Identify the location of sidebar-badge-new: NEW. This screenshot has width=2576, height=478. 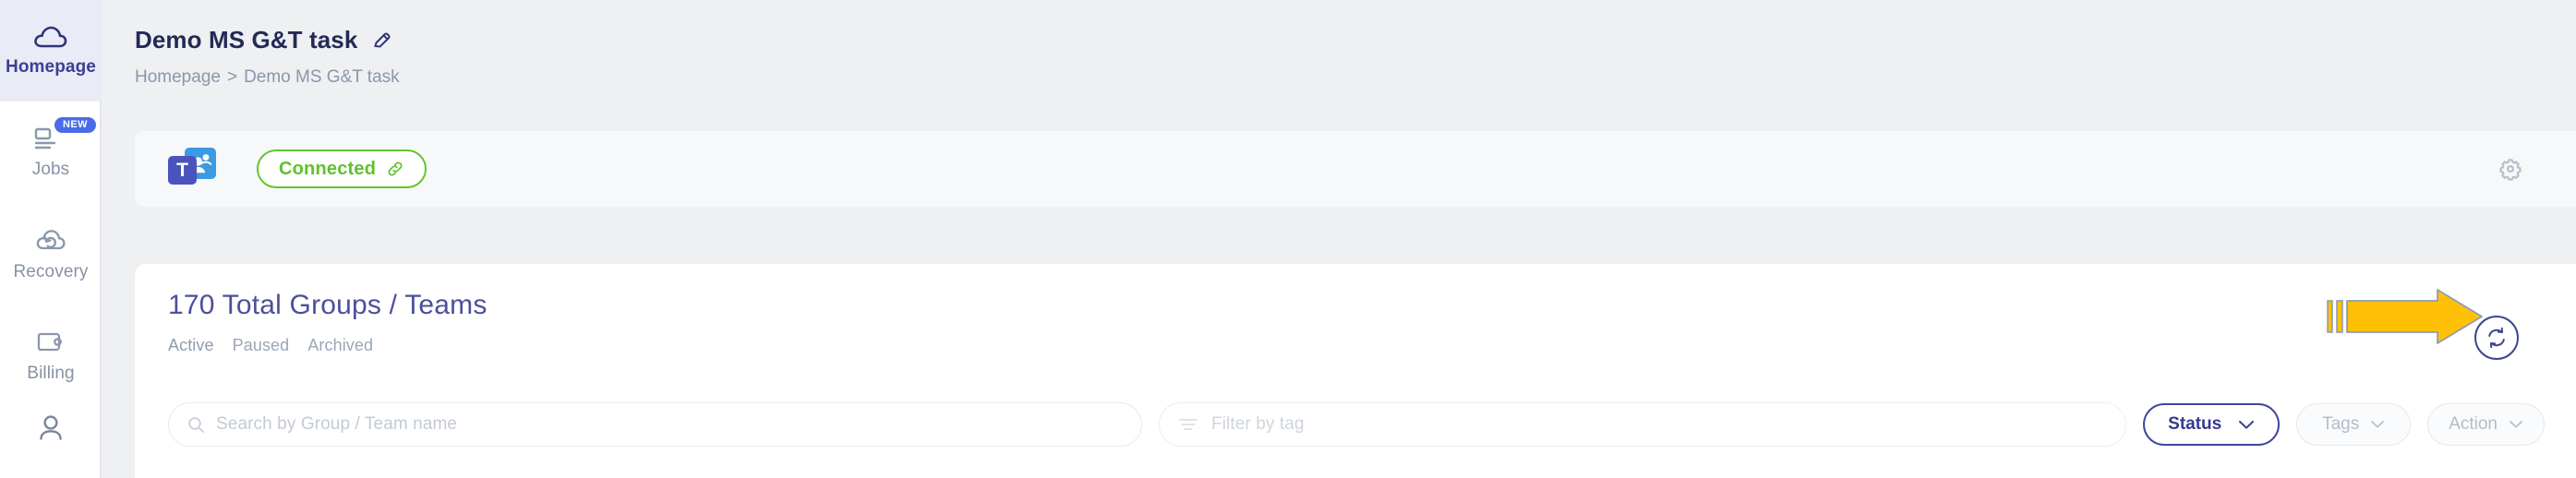
(75, 125).